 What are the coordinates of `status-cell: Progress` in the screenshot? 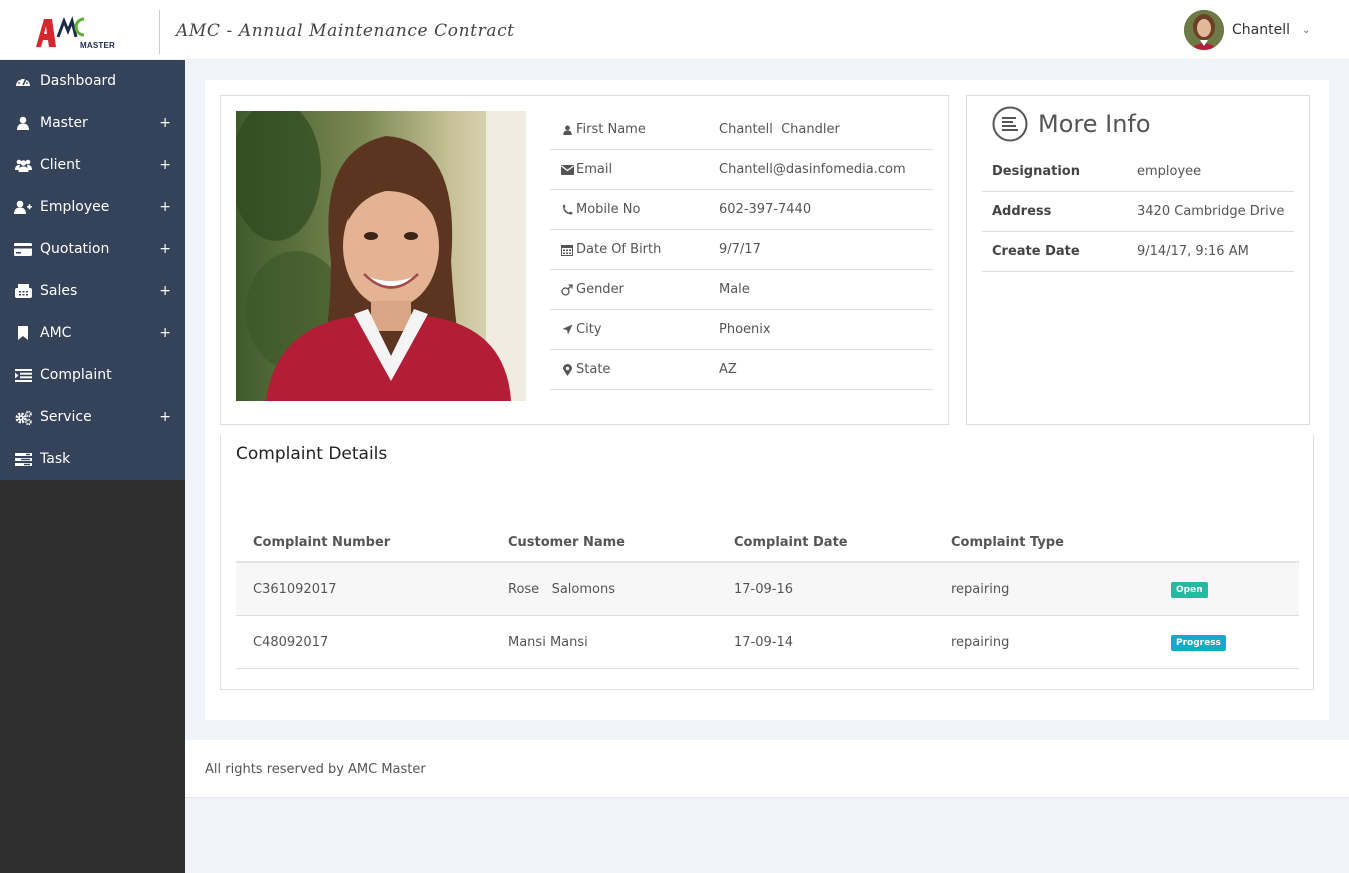 It's located at (1226, 642).